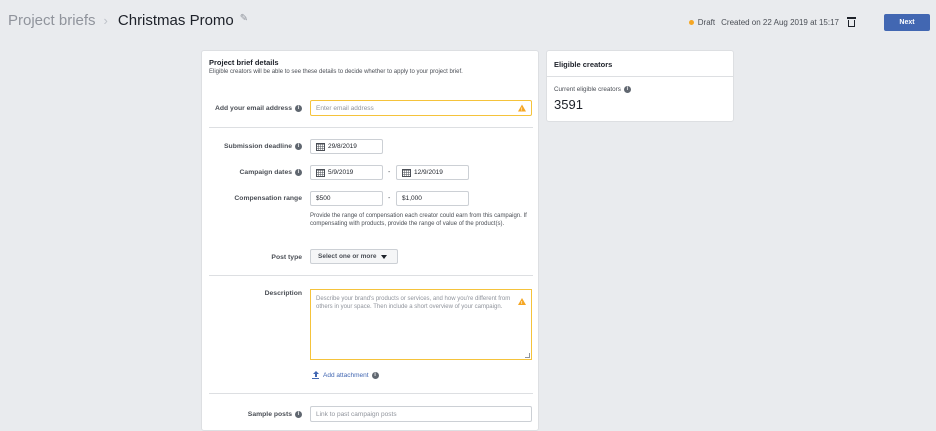 Image resolution: width=936 pixels, height=431 pixels. Describe the element at coordinates (706, 22) in the screenshot. I see `status-badge: Draft` at that location.